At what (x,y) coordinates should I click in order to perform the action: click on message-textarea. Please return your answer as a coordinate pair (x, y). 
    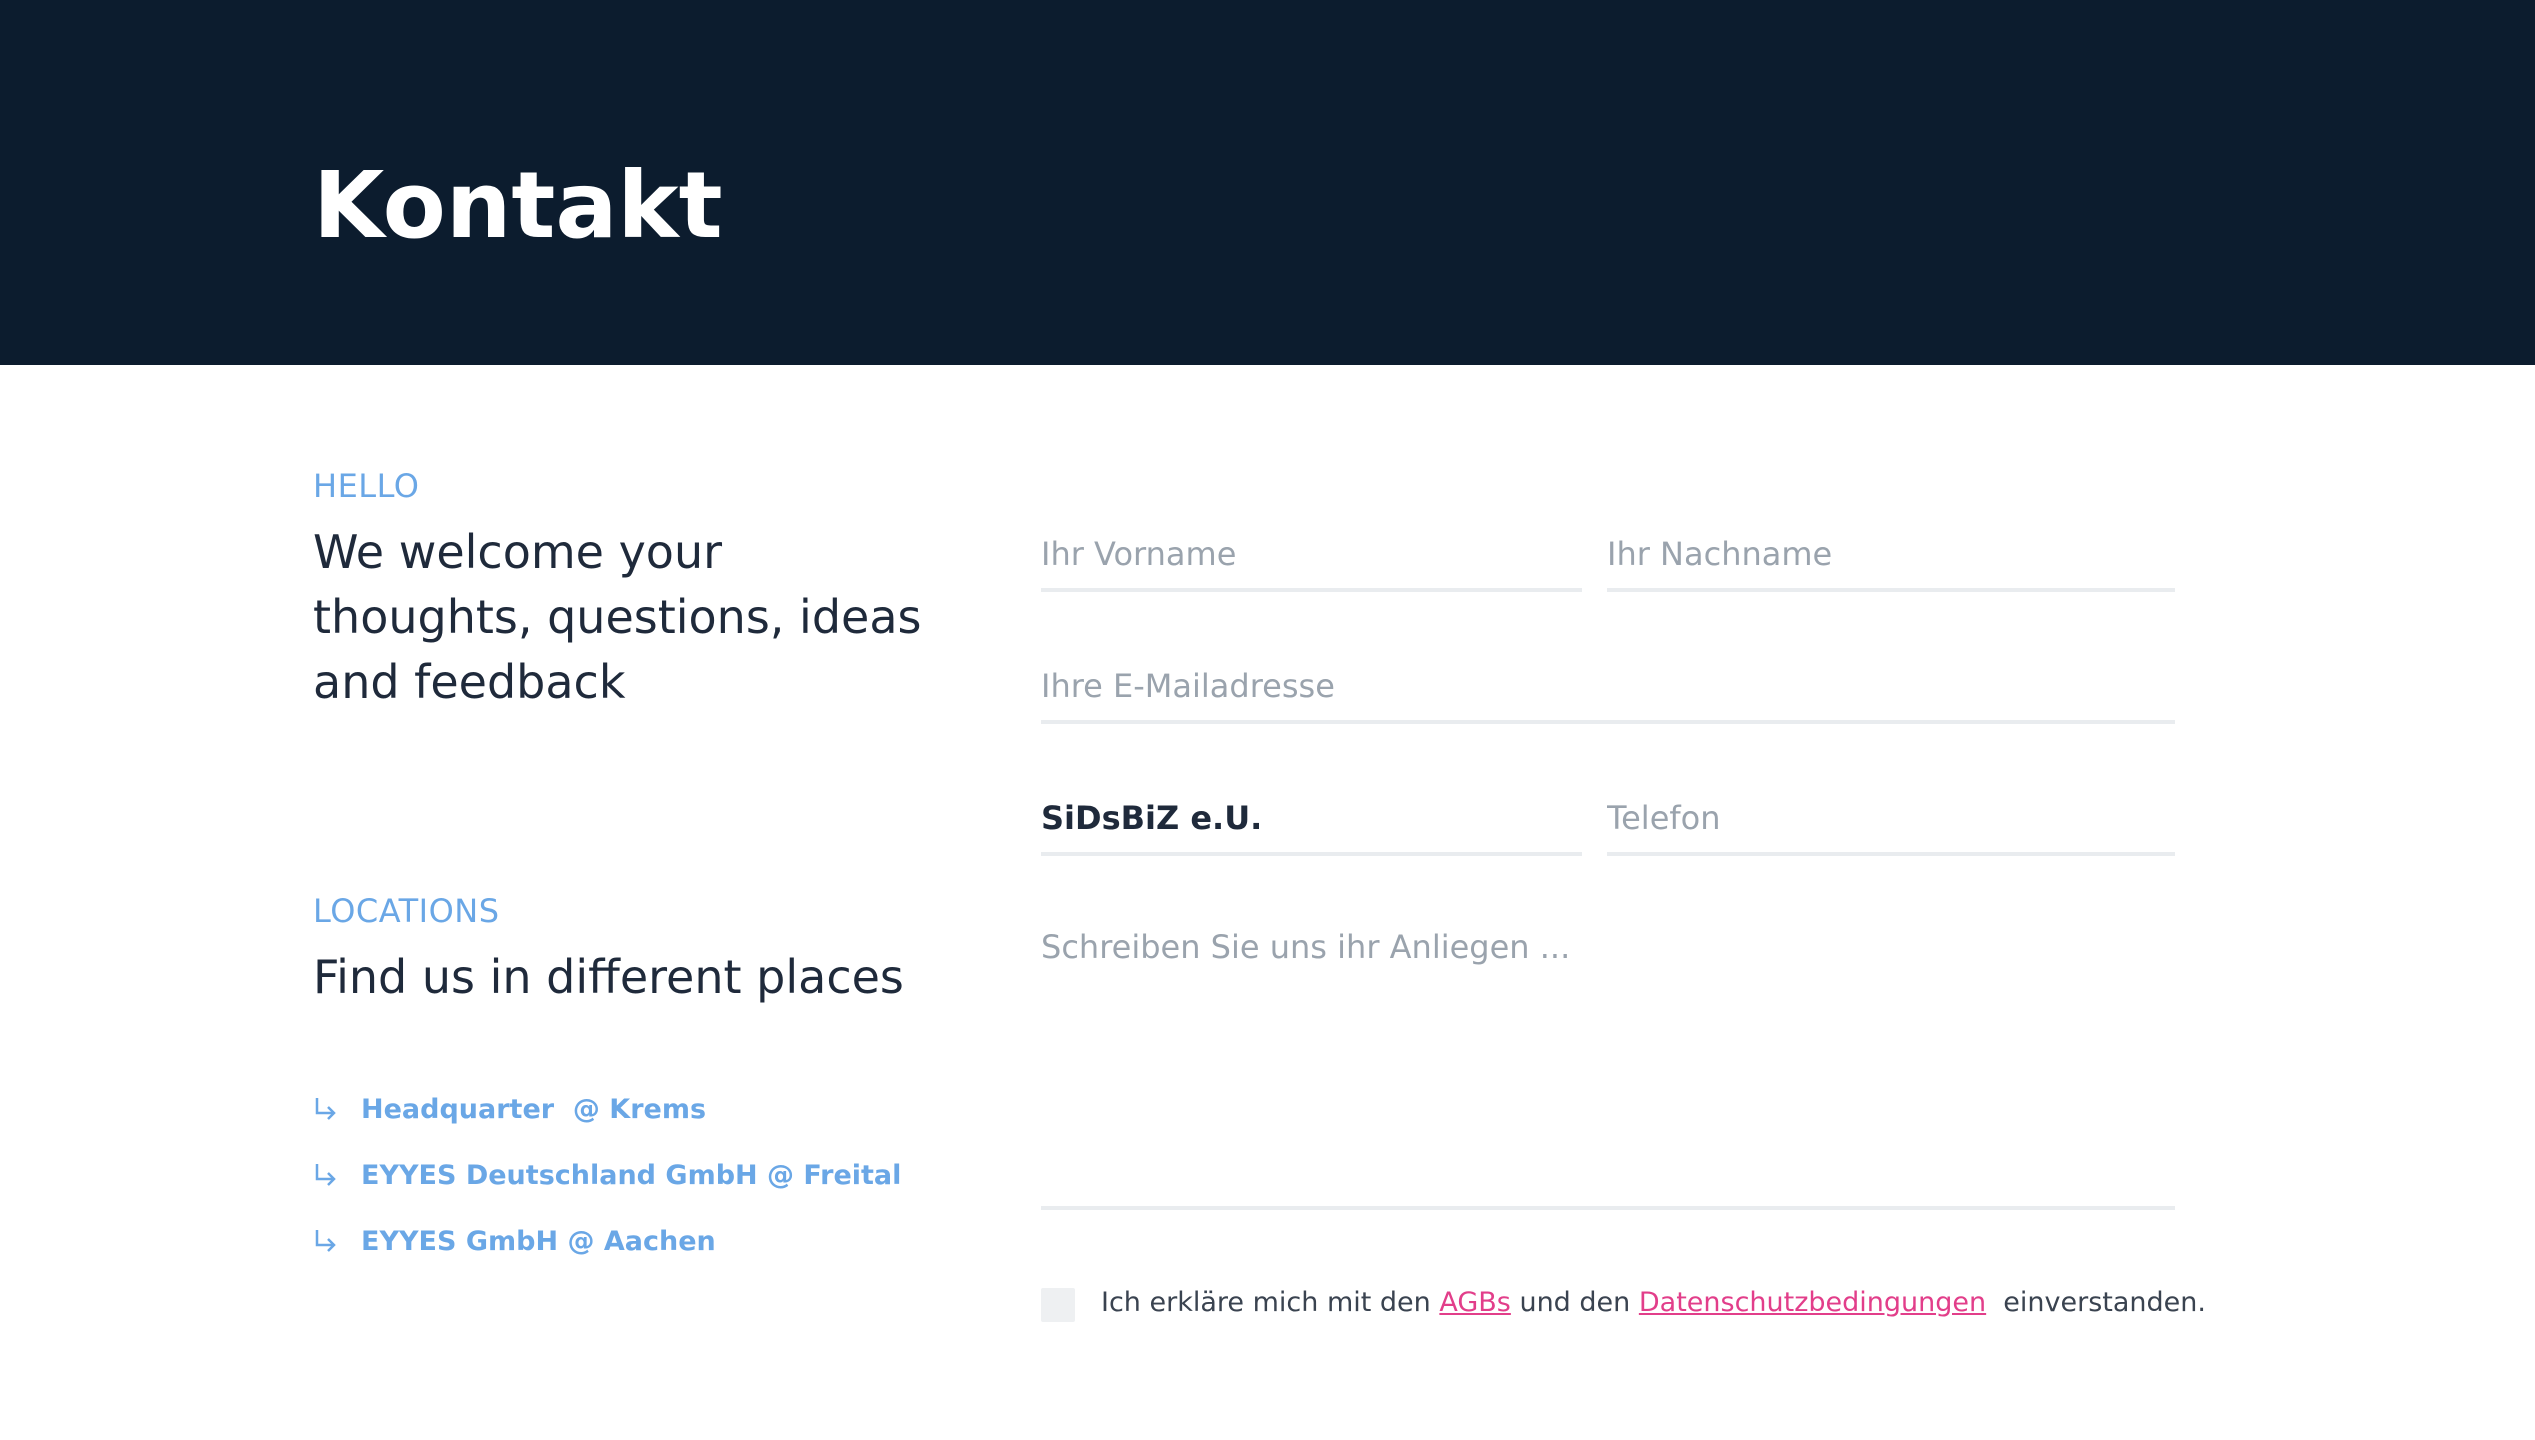
    Looking at the image, I should click on (1608, 1063).